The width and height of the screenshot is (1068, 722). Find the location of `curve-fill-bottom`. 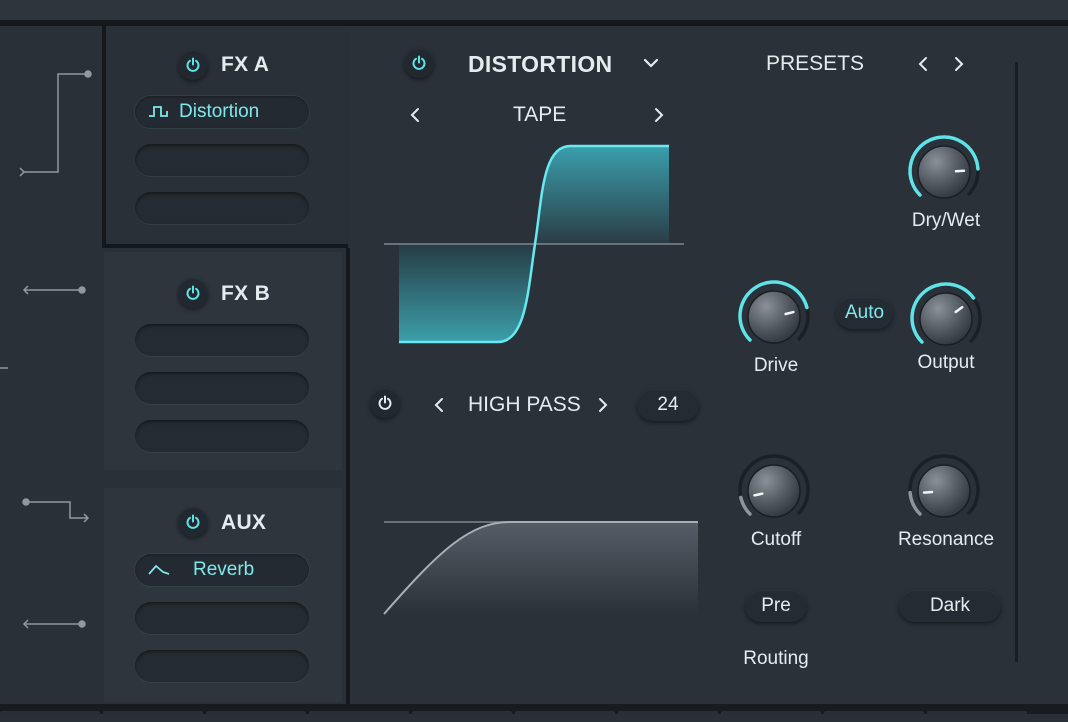

curve-fill-bottom is located at coordinates (467, 293).